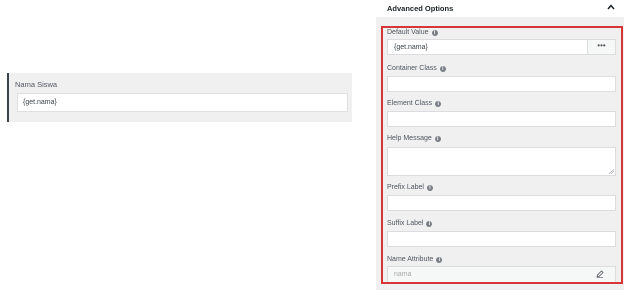 The width and height of the screenshot is (624, 290). What do you see at coordinates (501, 274) in the screenshot?
I see `name-attribute-input: nama` at bounding box center [501, 274].